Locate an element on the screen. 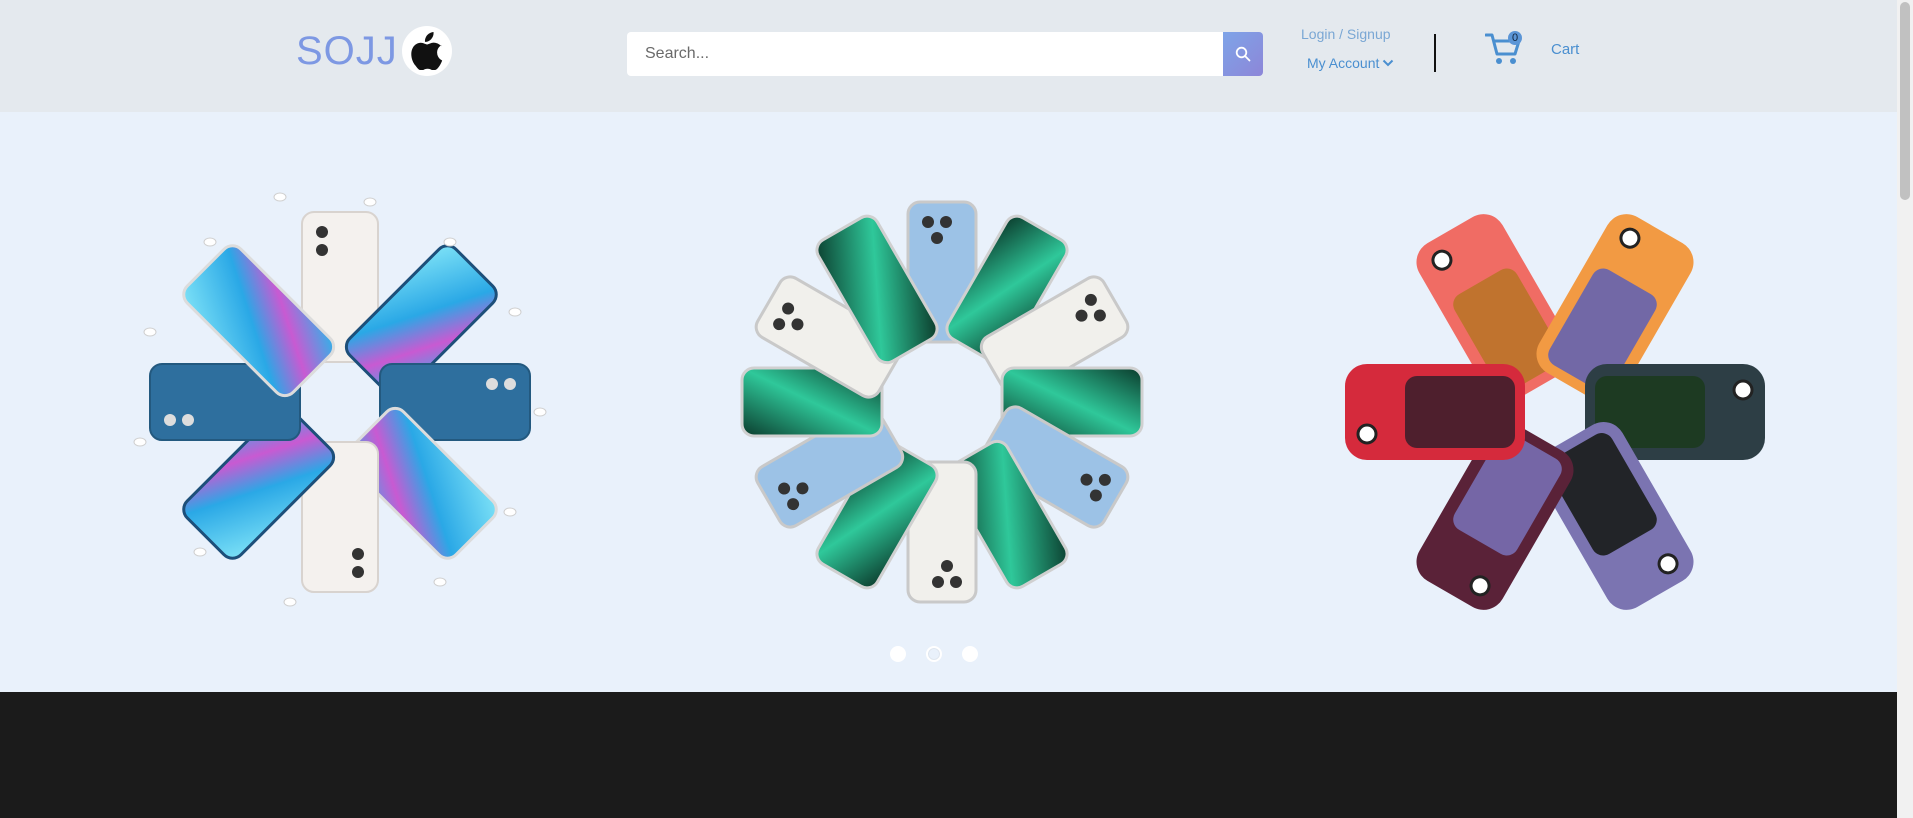 Image resolution: width=1913 pixels, height=818 pixels. search-bar is located at coordinates (945, 54).